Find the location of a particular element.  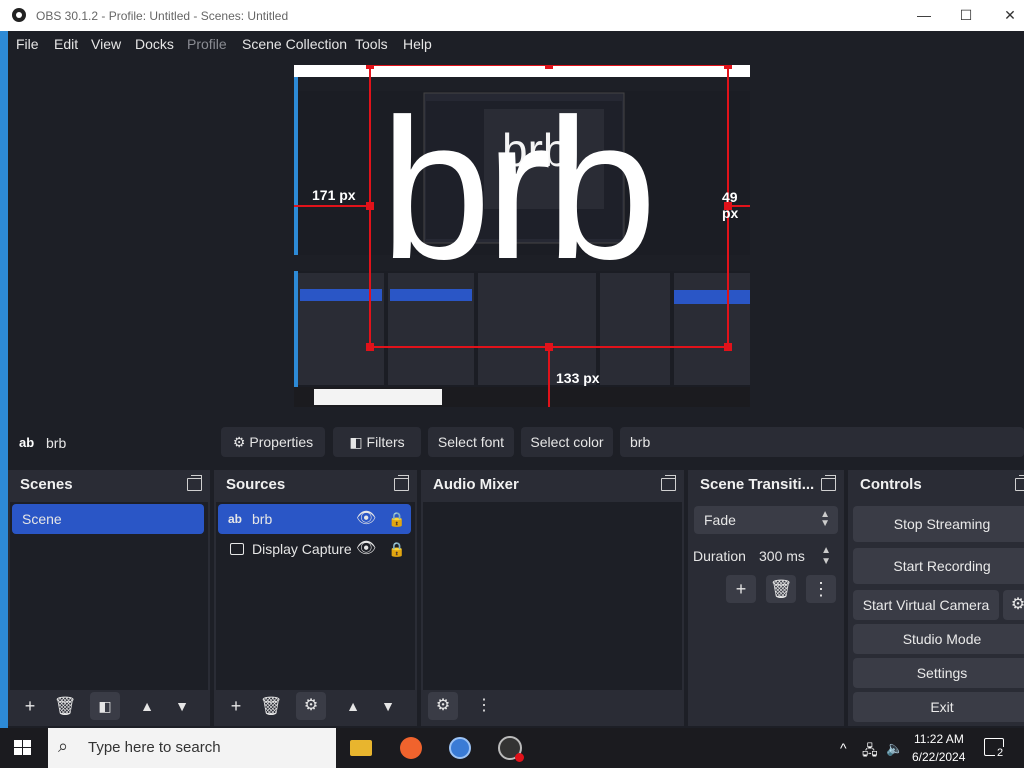

scenes-dock: Scenes Scene + 🗑 ◧ ▲ ▼ is located at coordinates (109, 598).